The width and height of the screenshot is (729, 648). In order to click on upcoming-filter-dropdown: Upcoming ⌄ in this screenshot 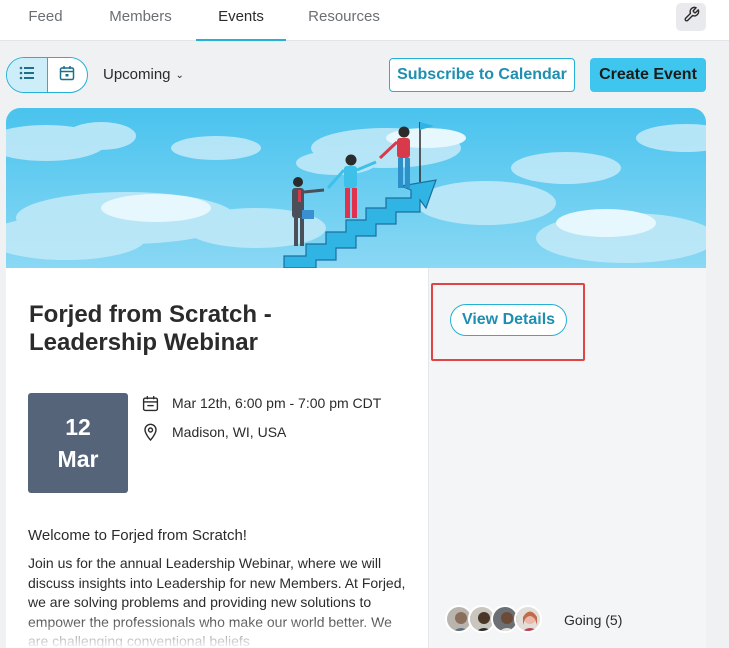, I will do `click(143, 74)`.